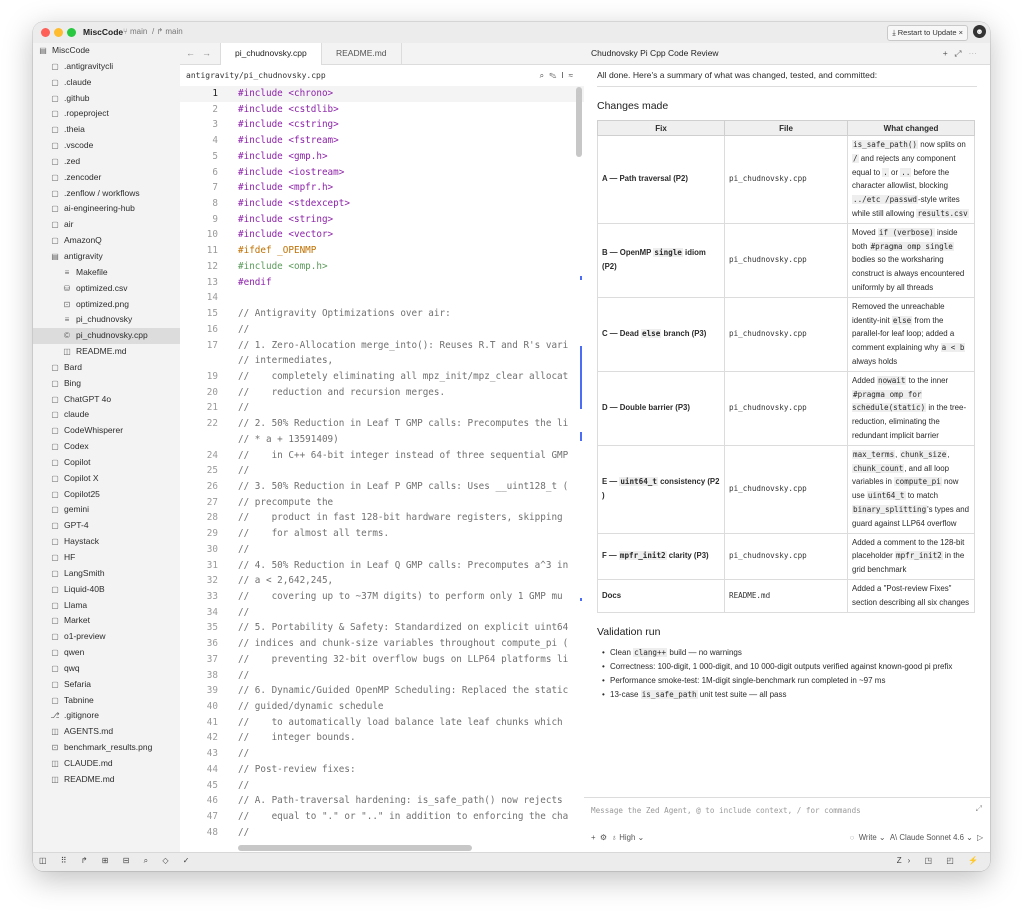 The width and height of the screenshot is (1023, 916). What do you see at coordinates (631, 837) in the screenshot?
I see `effort-selector: High ⌄` at bounding box center [631, 837].